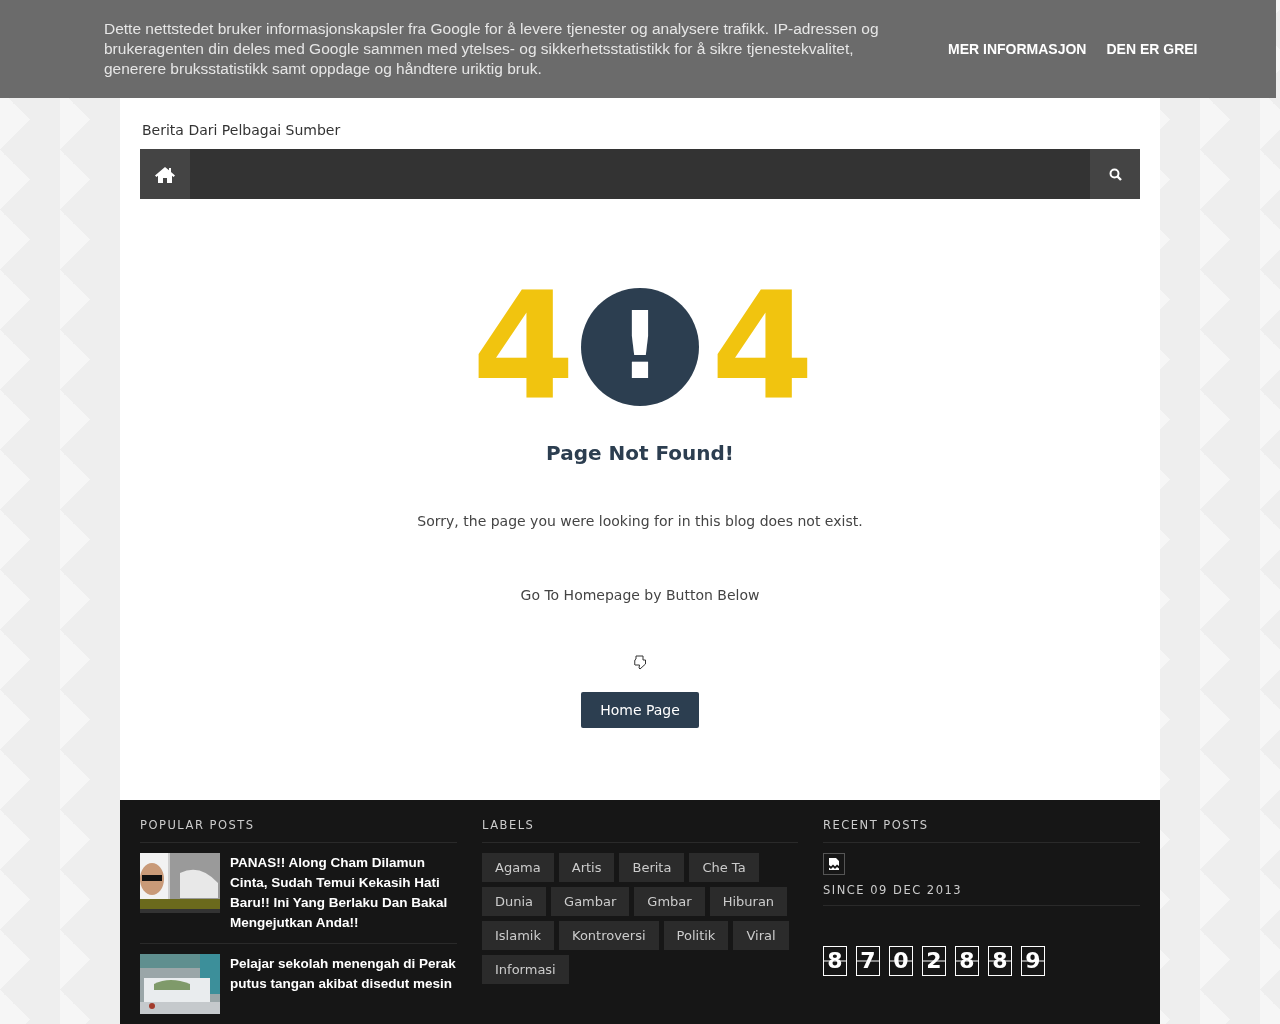  What do you see at coordinates (640, 521) in the screenshot?
I see `error-message: Sorry, the page you were looking for in this blog does not exist.` at bounding box center [640, 521].